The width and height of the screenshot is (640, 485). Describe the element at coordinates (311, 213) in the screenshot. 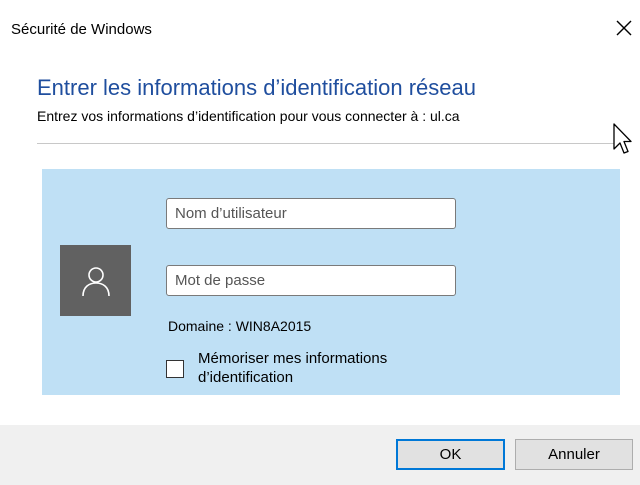

I see `username-field` at that location.